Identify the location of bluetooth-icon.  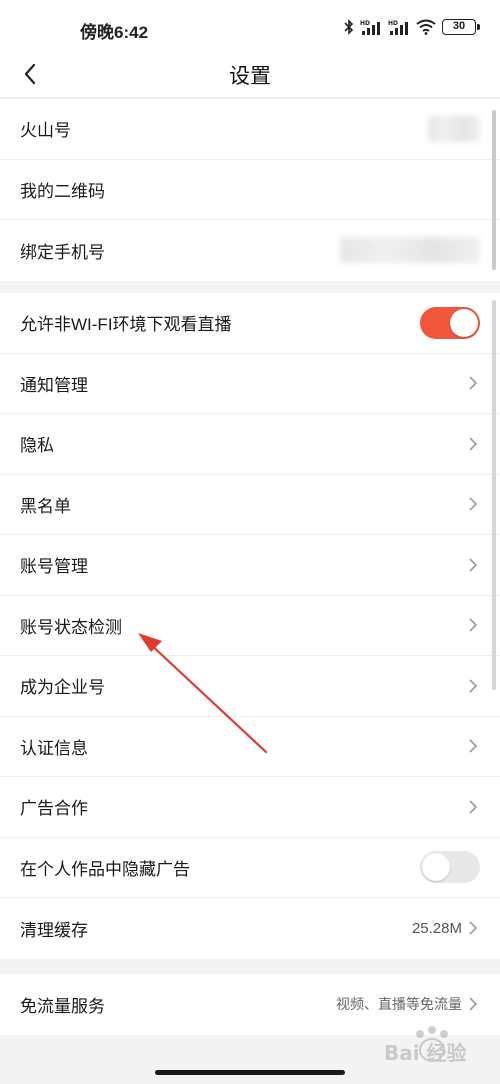
(349, 27).